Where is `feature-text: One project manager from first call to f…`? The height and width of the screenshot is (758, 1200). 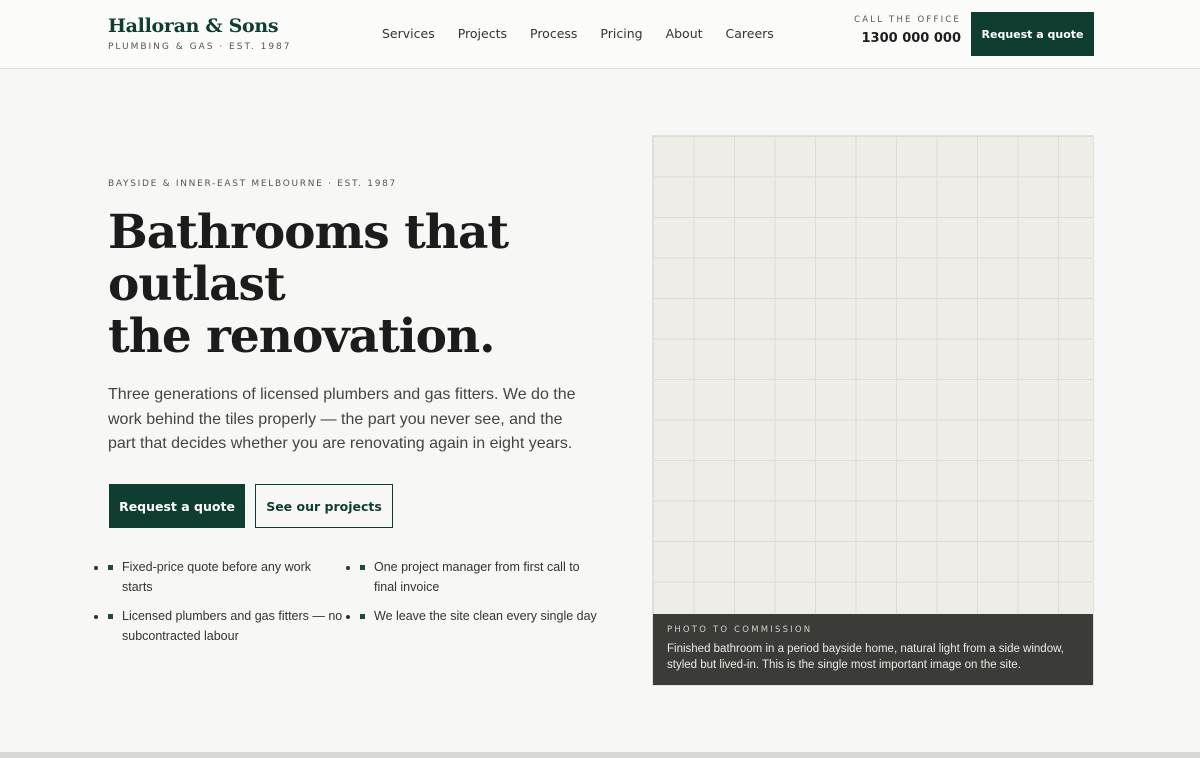
feature-text: One project manager from first call to f… is located at coordinates (477, 577).